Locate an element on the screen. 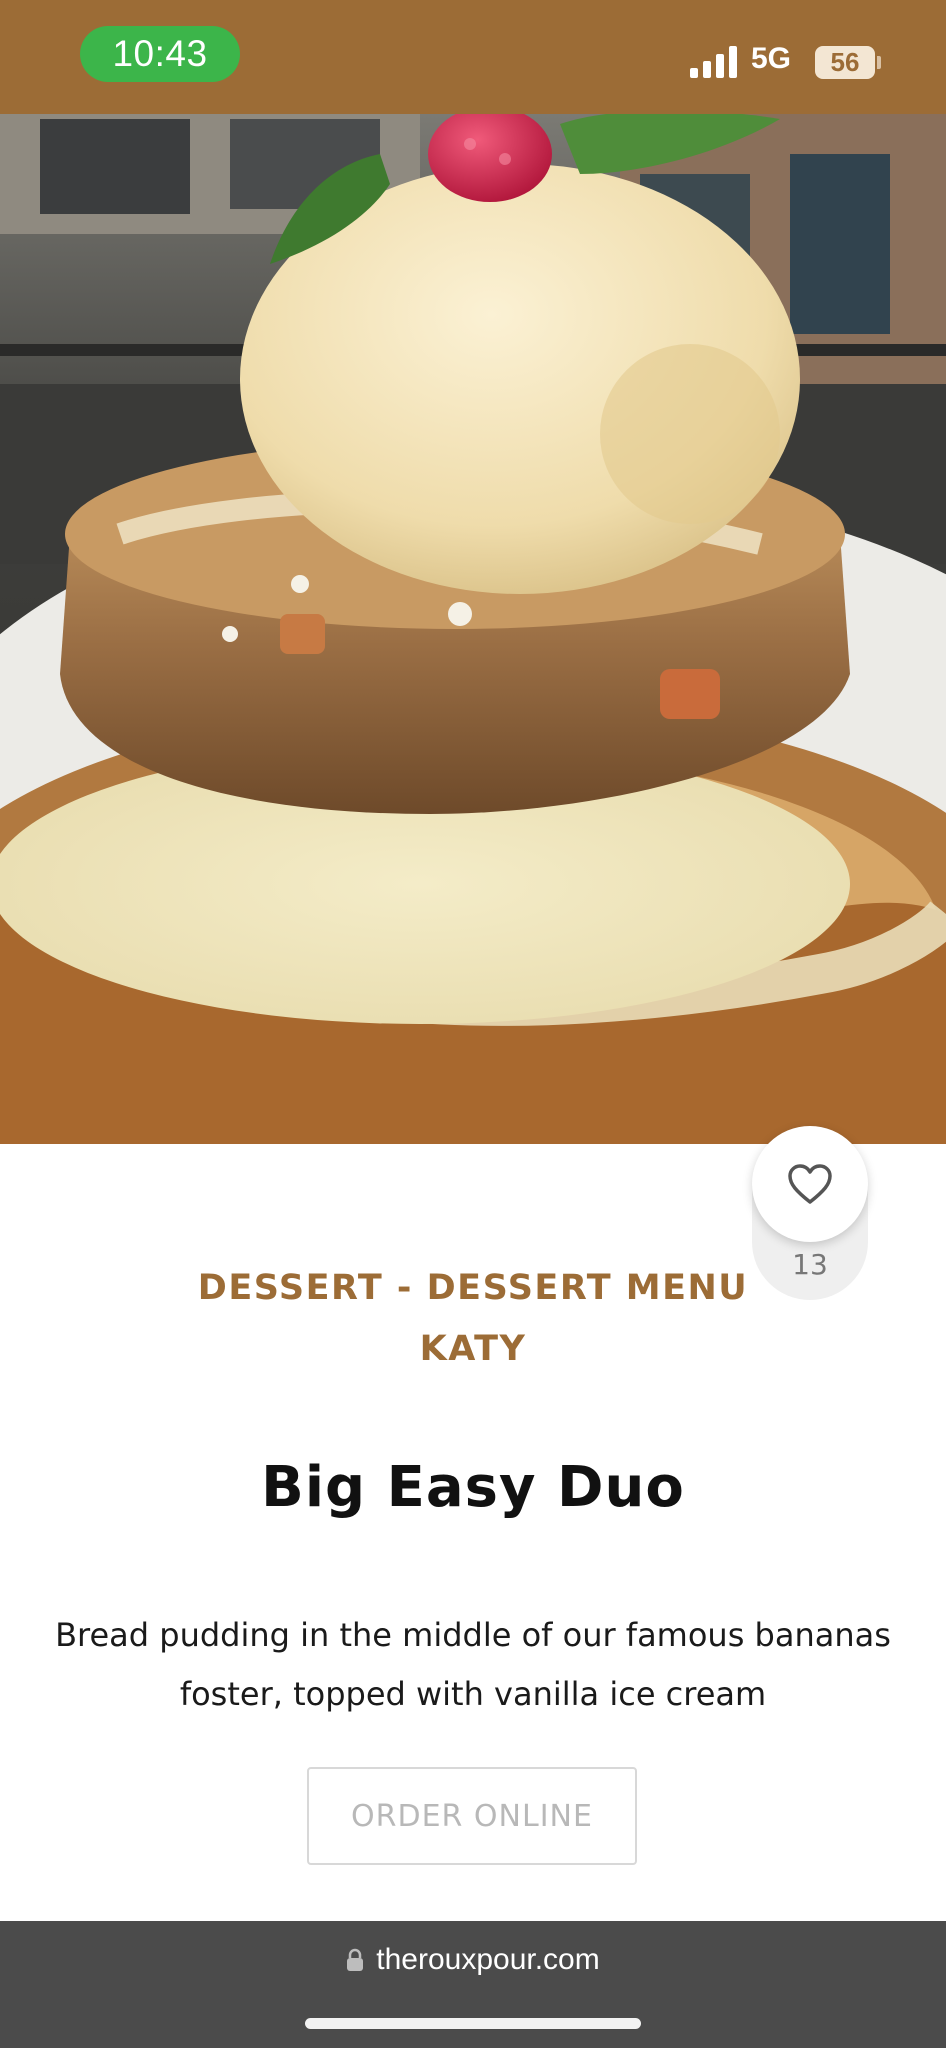 The width and height of the screenshot is (946, 2048). battery-level: 56 is located at coordinates (845, 62).